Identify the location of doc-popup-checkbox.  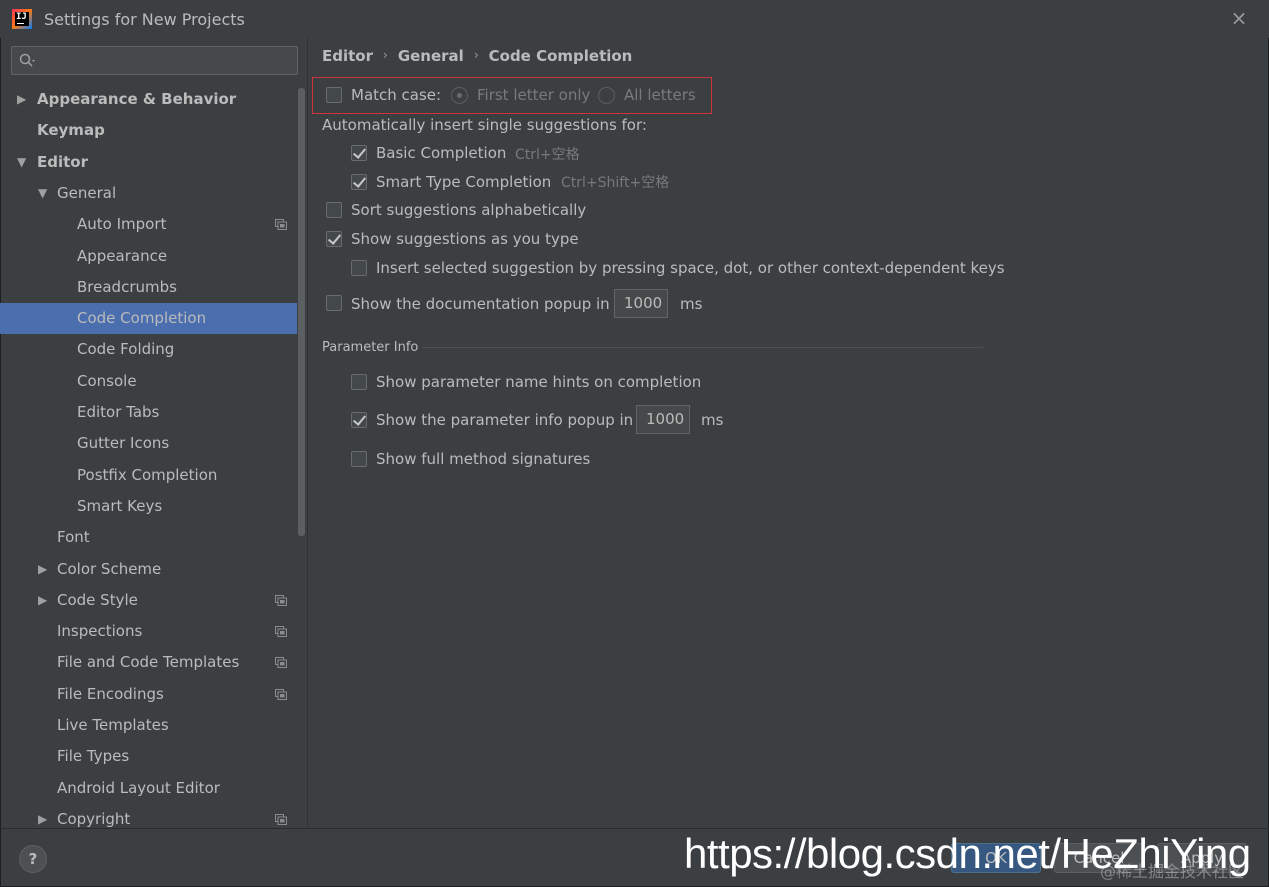
(334, 303).